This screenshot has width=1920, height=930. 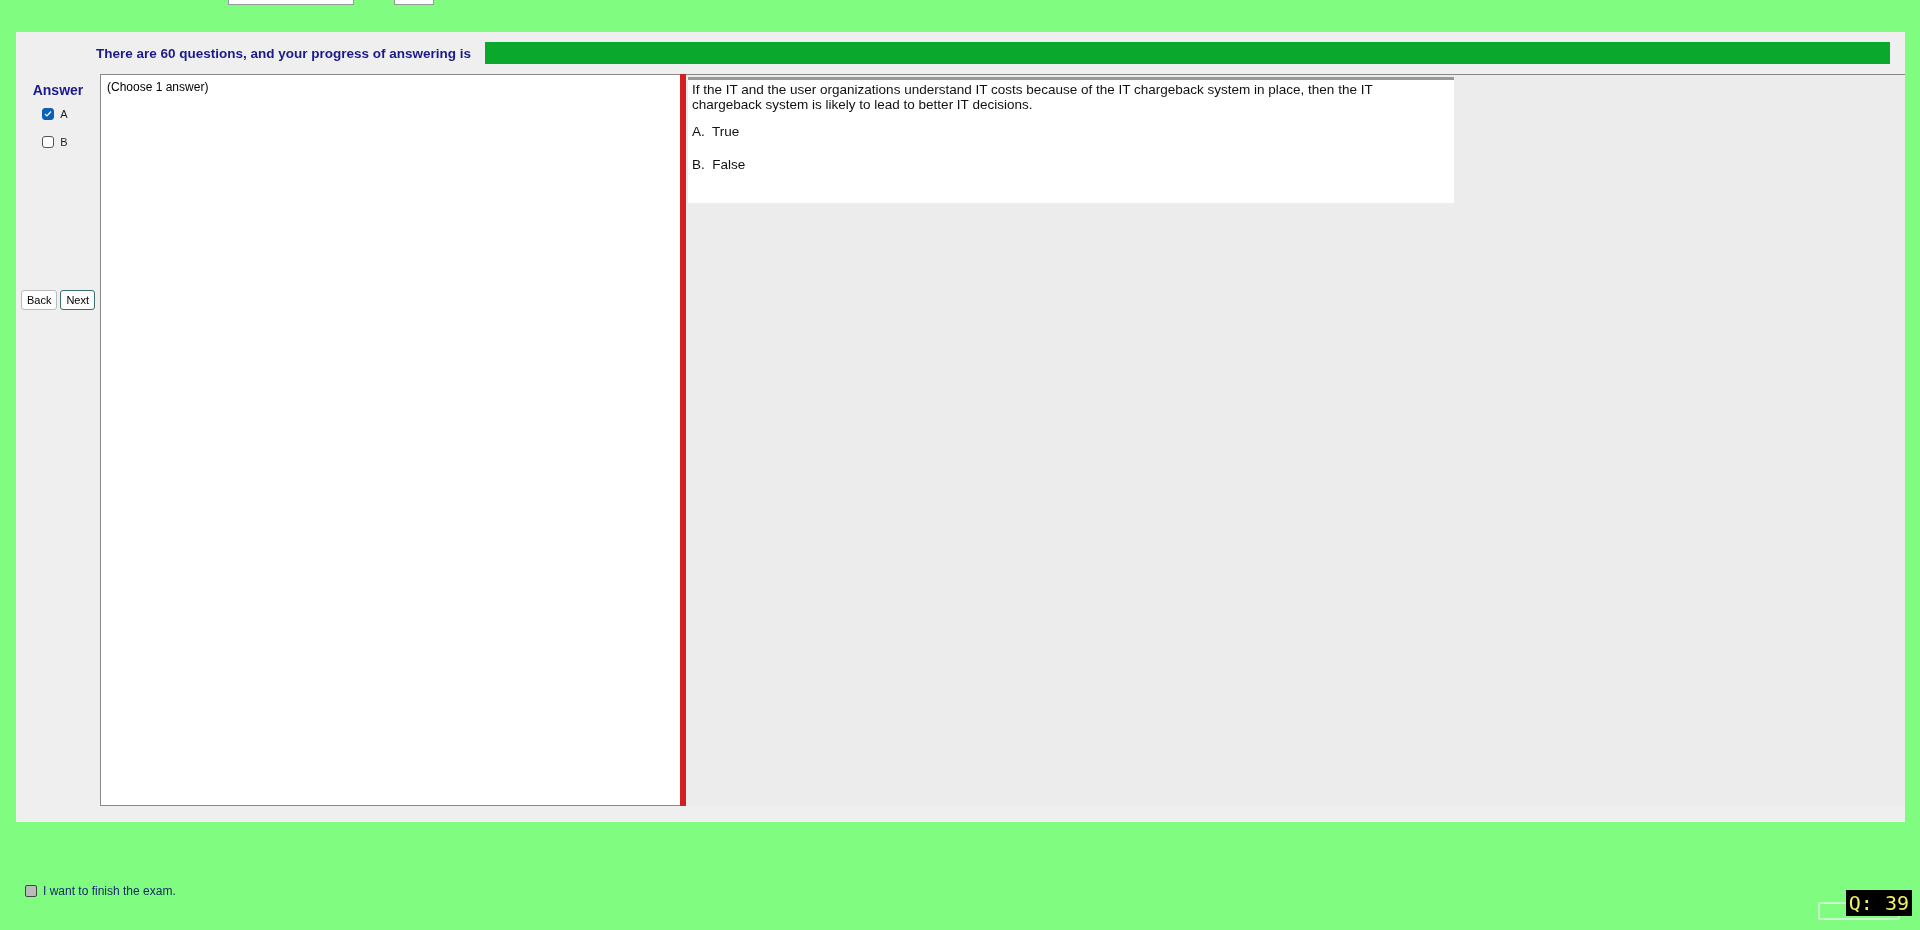 I want to click on answer-option-label: A, so click(x=64, y=114).